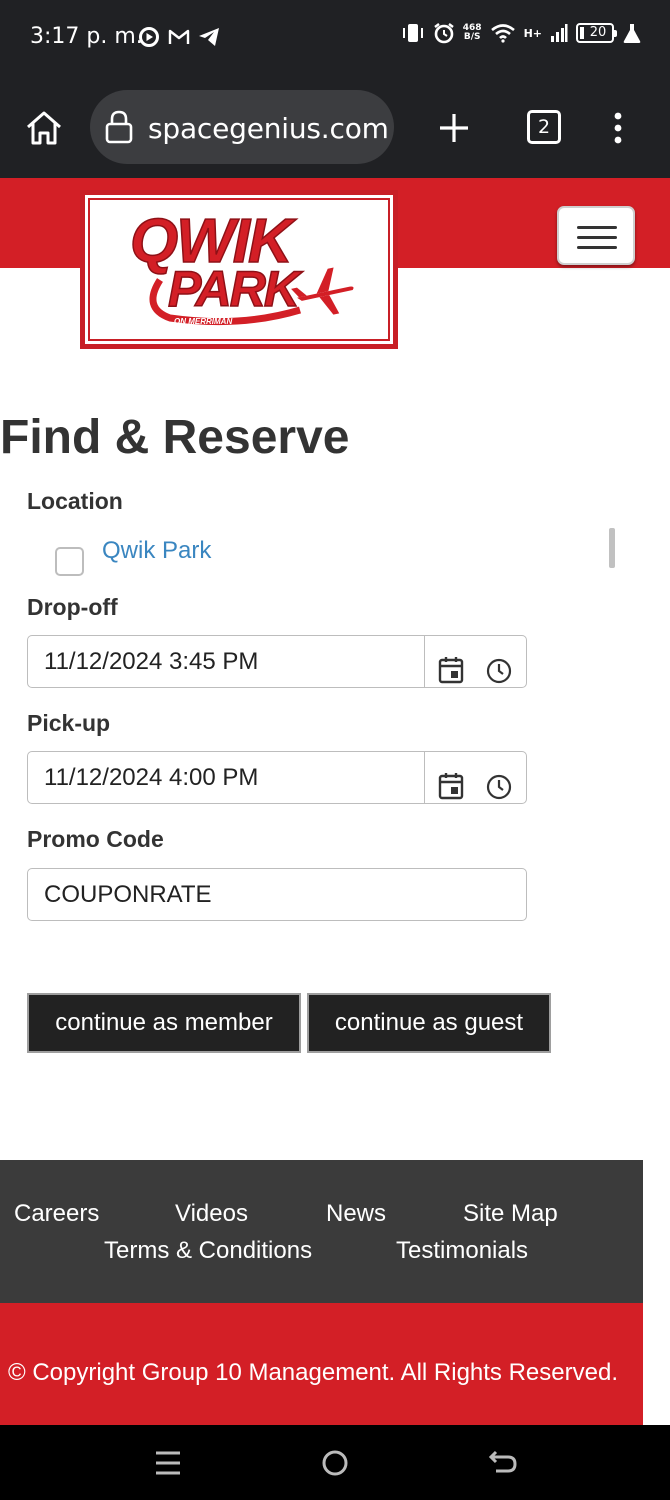 This screenshot has height=1500, width=670. I want to click on new-tab-button, so click(454, 128).